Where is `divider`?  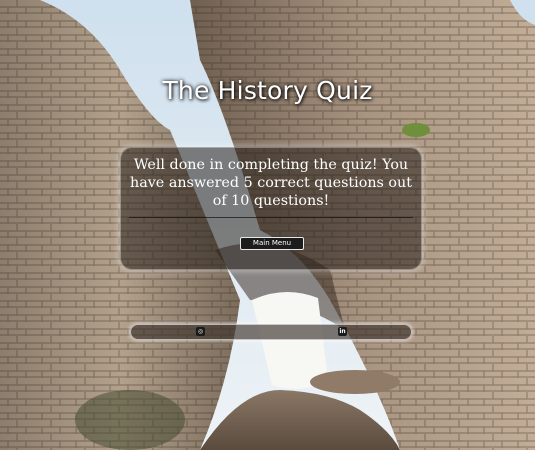 divider is located at coordinates (271, 217).